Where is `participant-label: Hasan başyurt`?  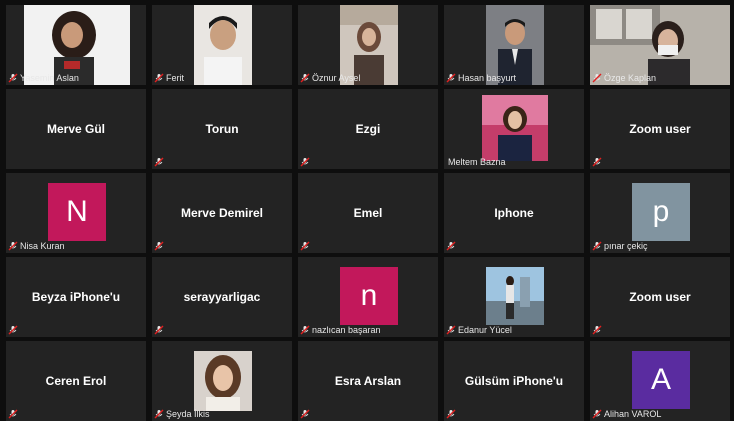
participant-label: Hasan başyurt is located at coordinates (481, 78).